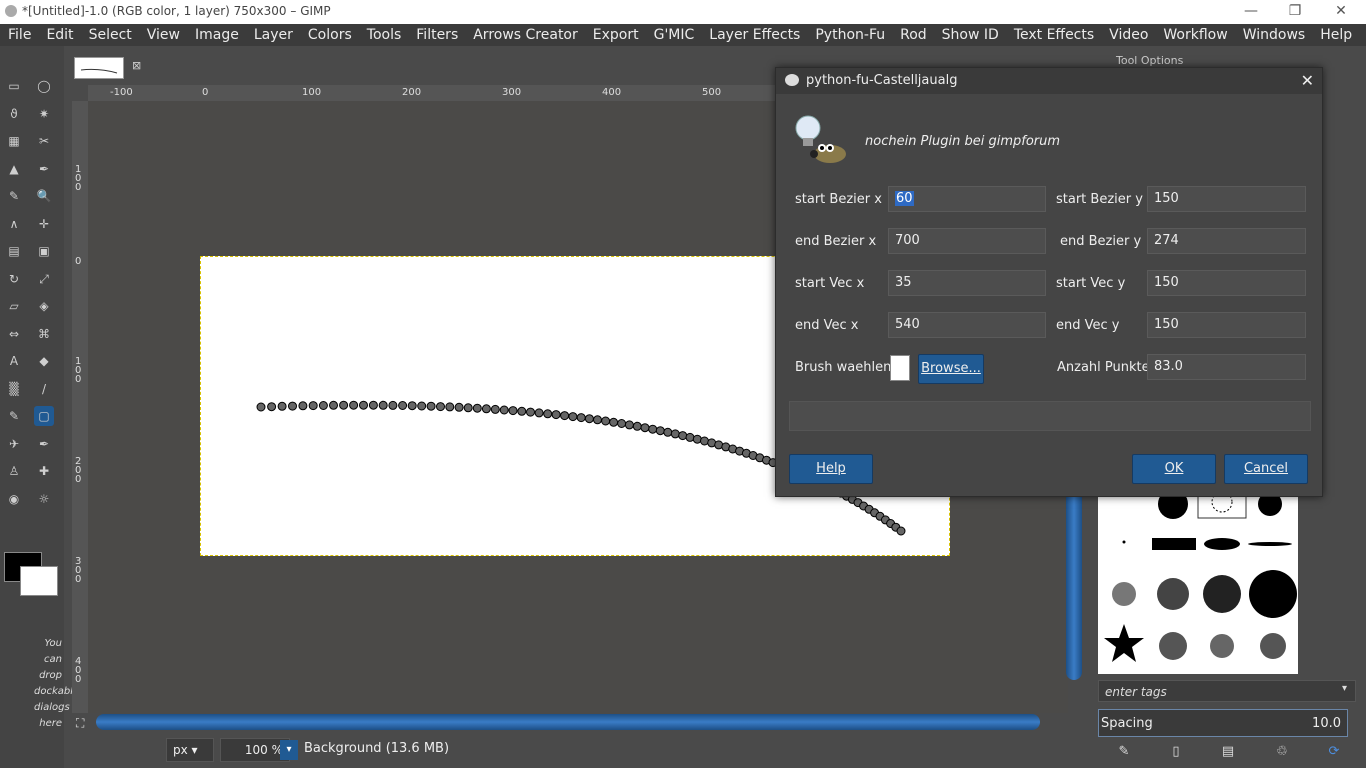 The image size is (1366, 768). Describe the element at coordinates (1227, 691) in the screenshot. I see `brush-tags-input: enter tags` at that location.